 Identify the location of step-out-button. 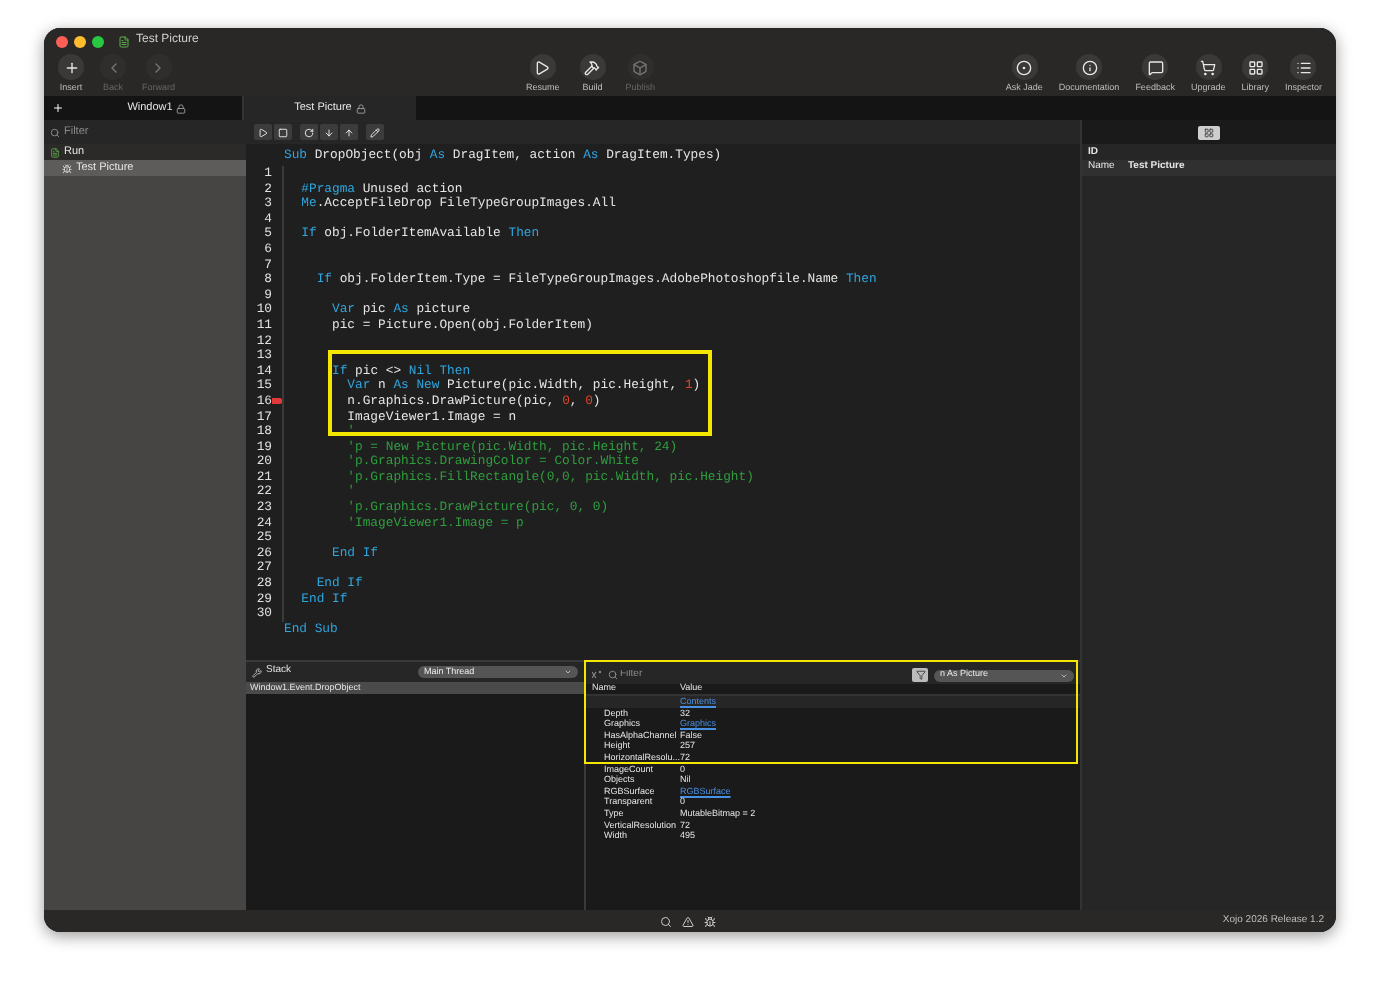
(349, 132).